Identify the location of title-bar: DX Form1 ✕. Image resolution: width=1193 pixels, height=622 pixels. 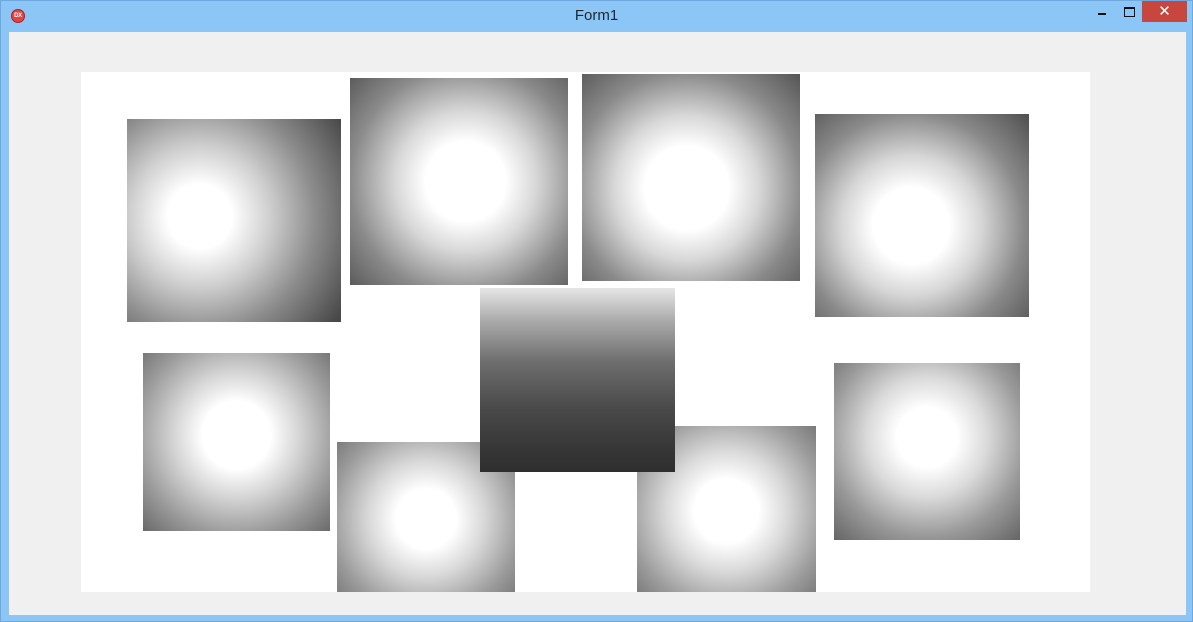
(596, 16).